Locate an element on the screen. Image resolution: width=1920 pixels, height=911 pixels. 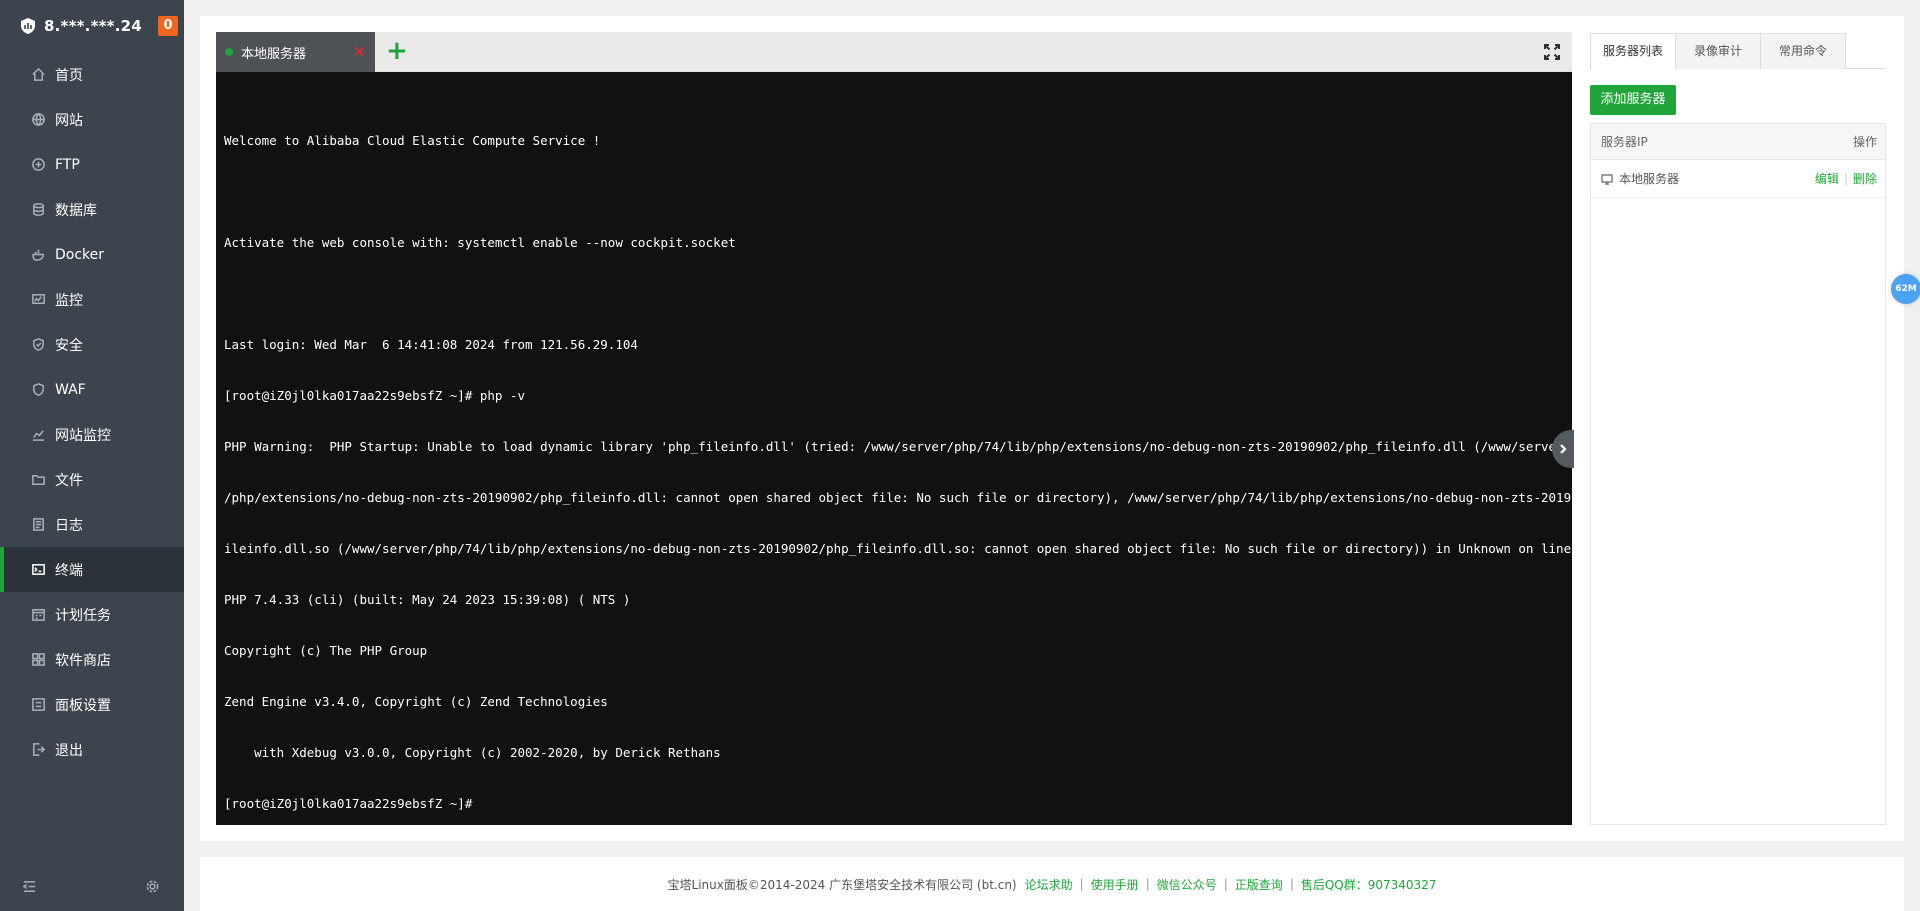
server-name: 本地服务器 is located at coordinates (1649, 179).